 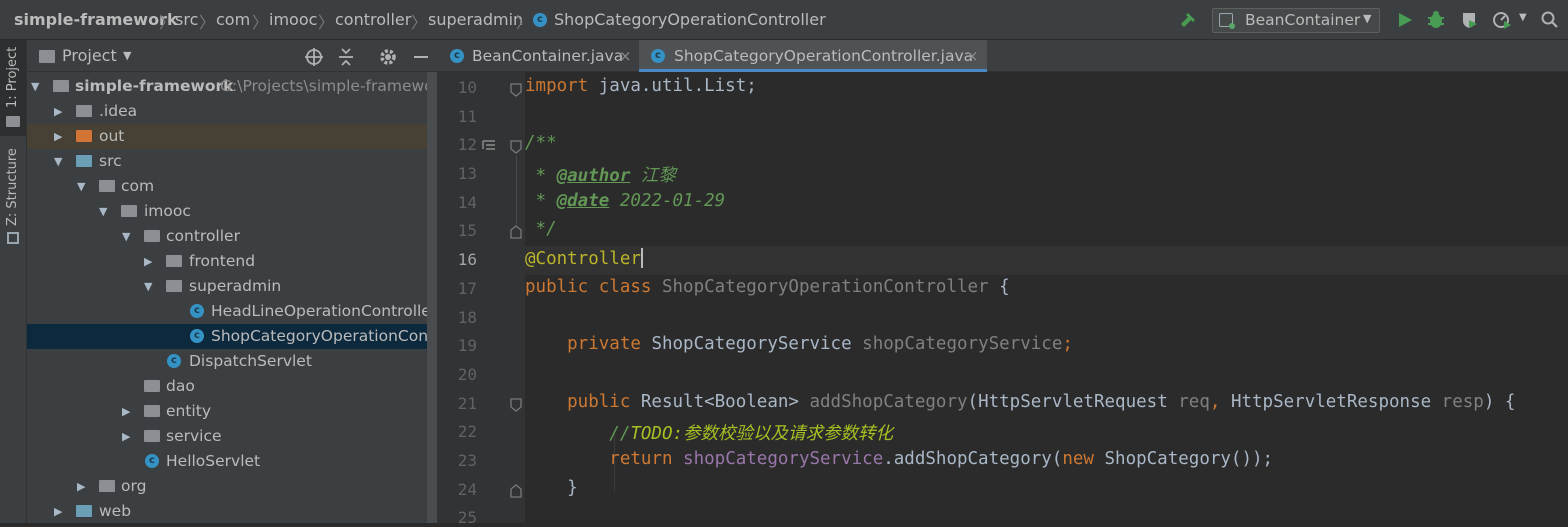 What do you see at coordinates (232, 136) in the screenshot?
I see `tree-node-out: ▶ out` at bounding box center [232, 136].